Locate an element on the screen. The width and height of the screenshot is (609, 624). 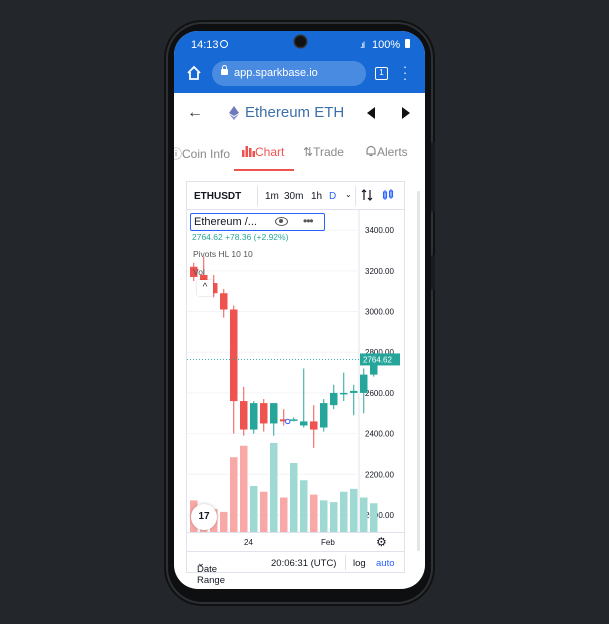
pivots-indicator-label: Pivots HL 10 10 is located at coordinates (223, 254).